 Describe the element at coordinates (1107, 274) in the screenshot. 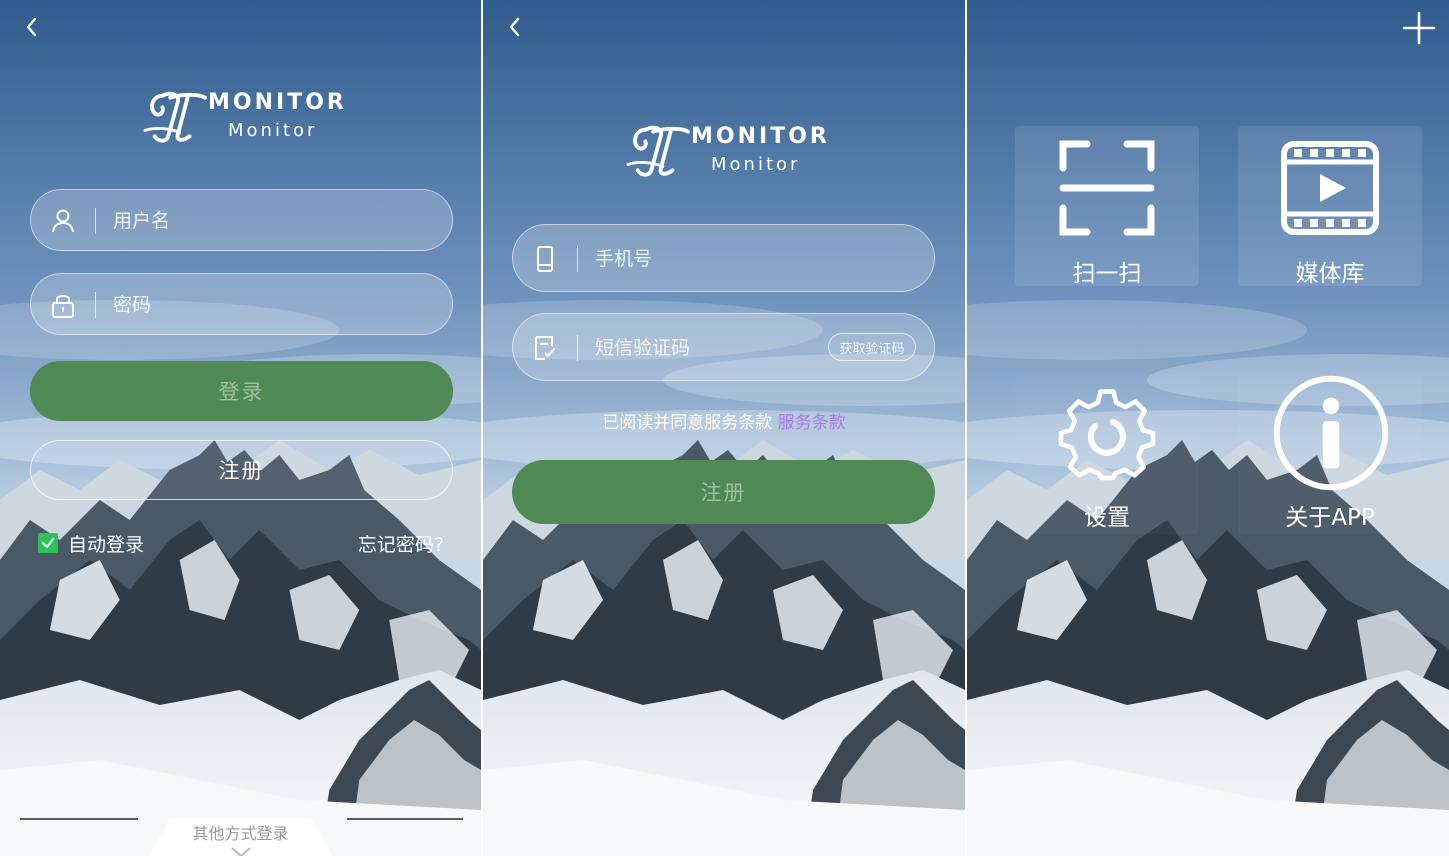

I see `tile-label: 扫一扫` at that location.